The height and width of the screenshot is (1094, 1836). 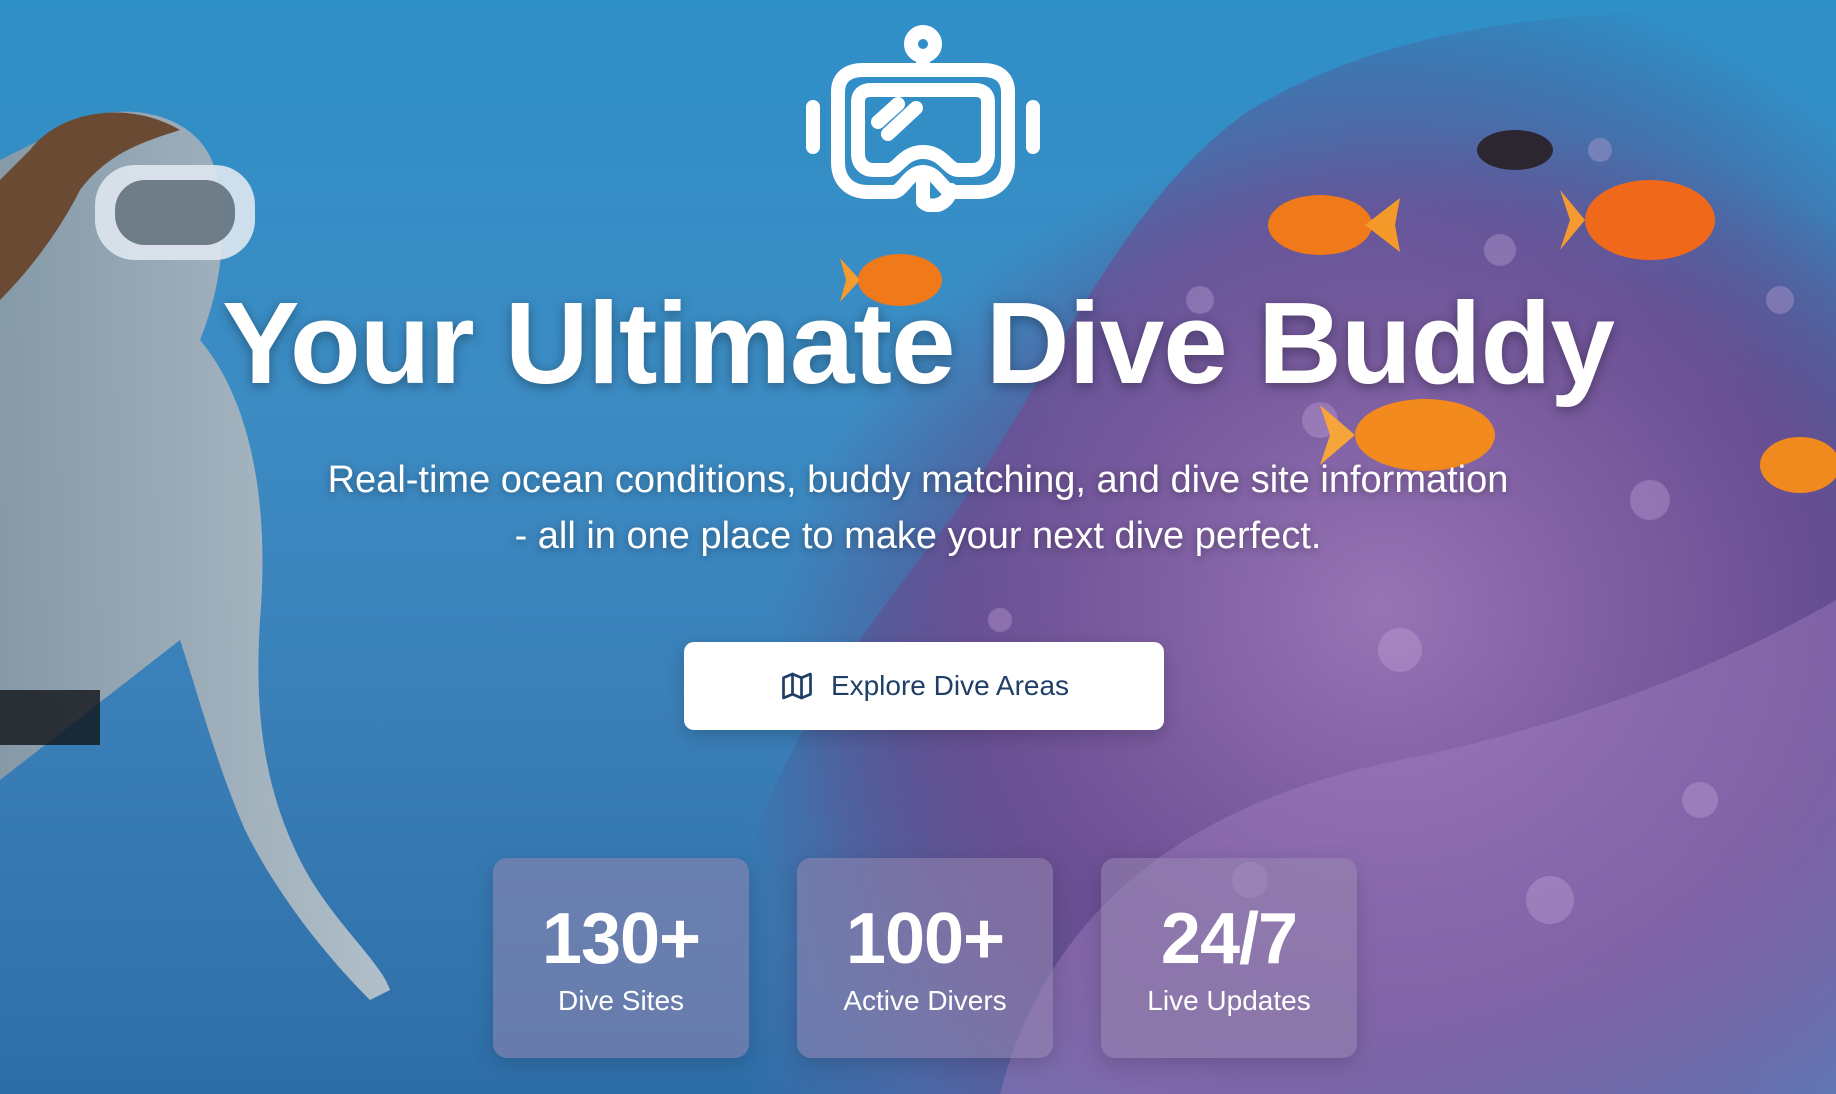 I want to click on explore-dive-areas-label: Explore Dive Areas, so click(x=950, y=685).